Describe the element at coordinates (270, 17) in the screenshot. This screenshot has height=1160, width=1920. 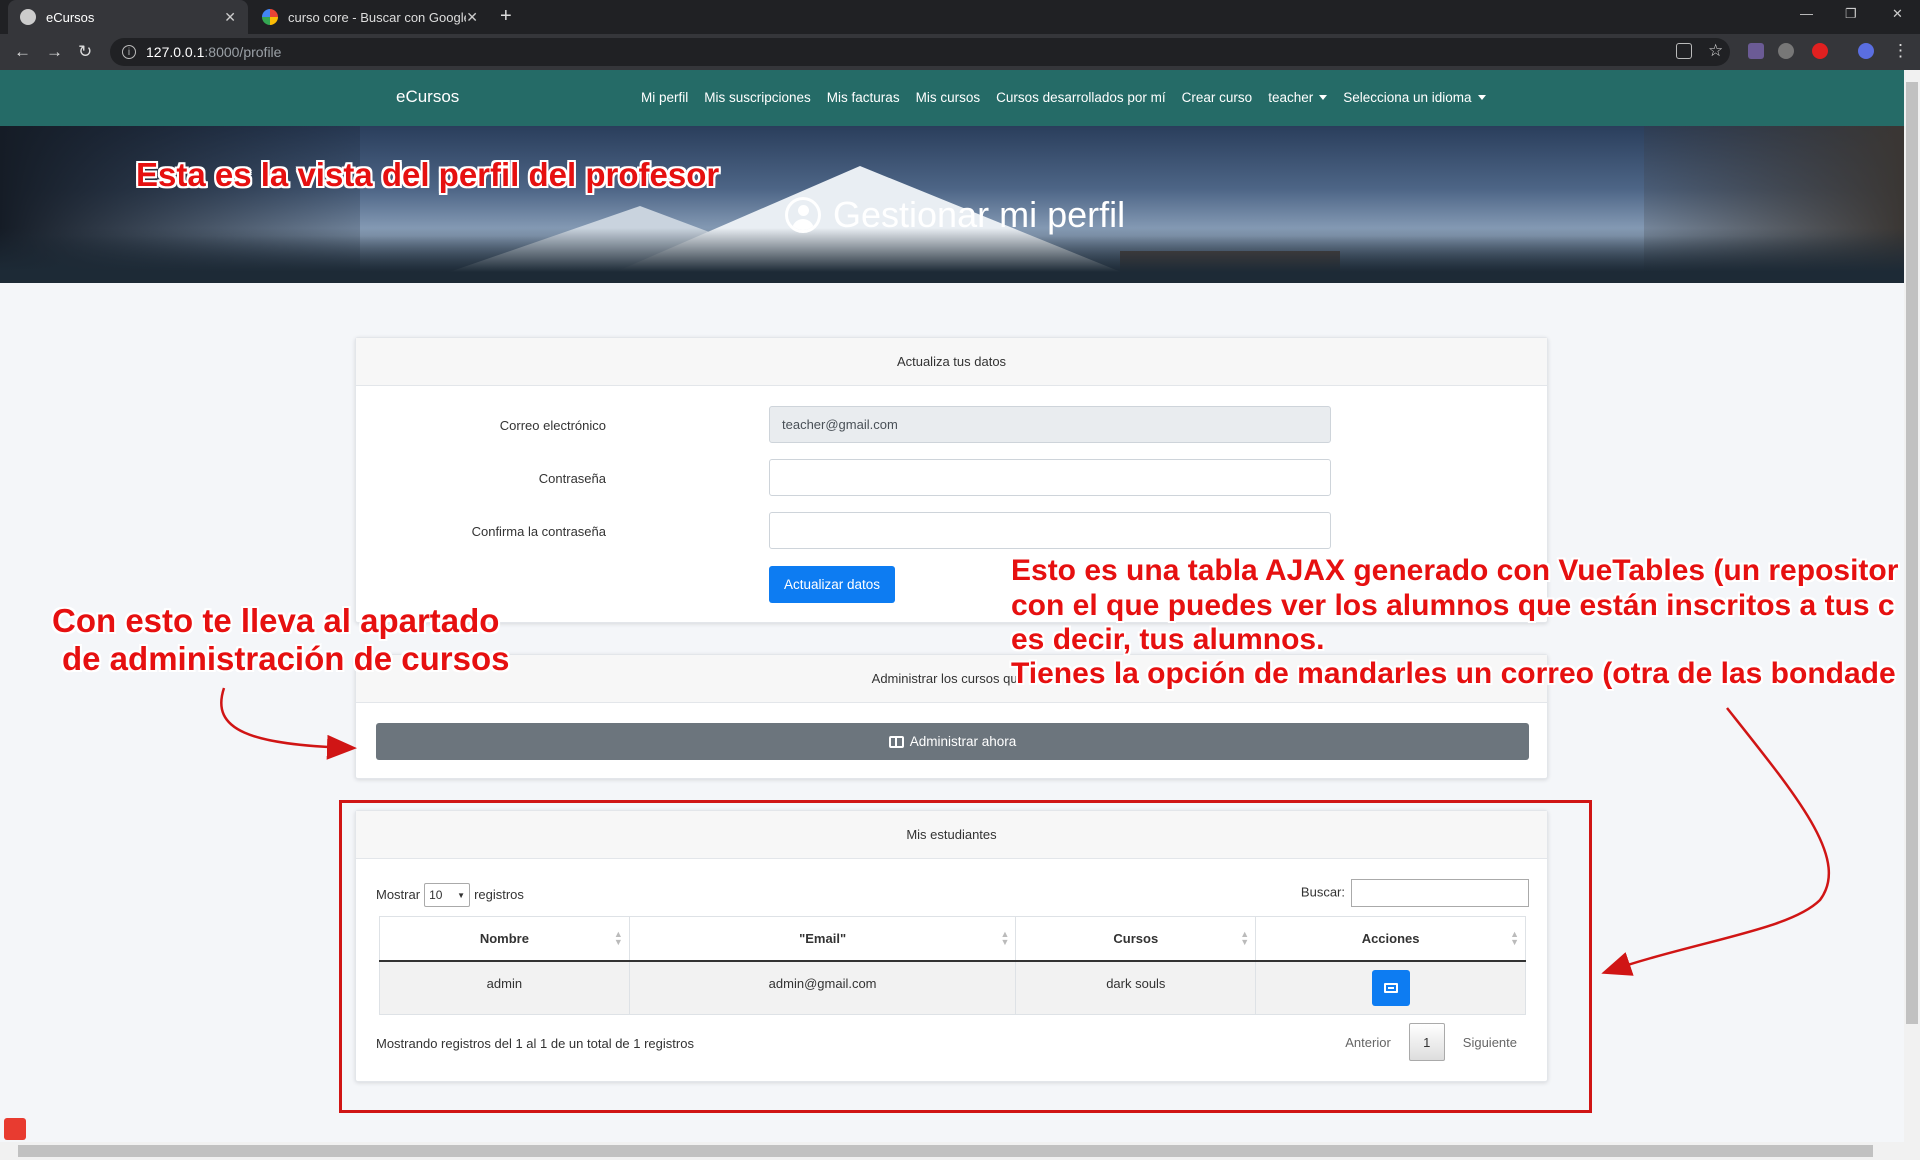
I see `google-favicon-icon` at that location.